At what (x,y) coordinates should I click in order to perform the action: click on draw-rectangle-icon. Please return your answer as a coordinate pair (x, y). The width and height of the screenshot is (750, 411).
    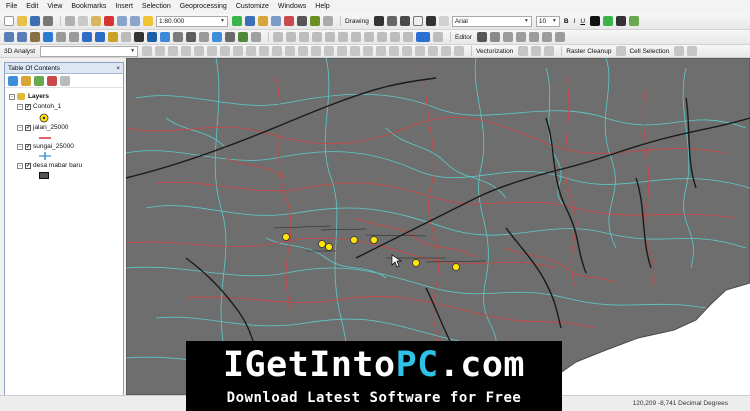
    Looking at the image, I should click on (404, 21).